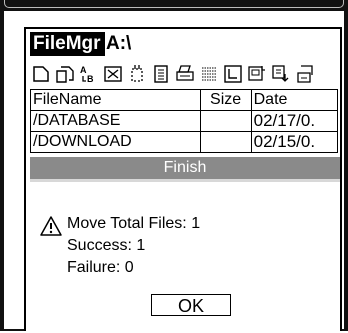 The width and height of the screenshot is (348, 333). Describe the element at coordinates (294, 121) in the screenshot. I see `file-date-cell: 02/17/0.` at that location.